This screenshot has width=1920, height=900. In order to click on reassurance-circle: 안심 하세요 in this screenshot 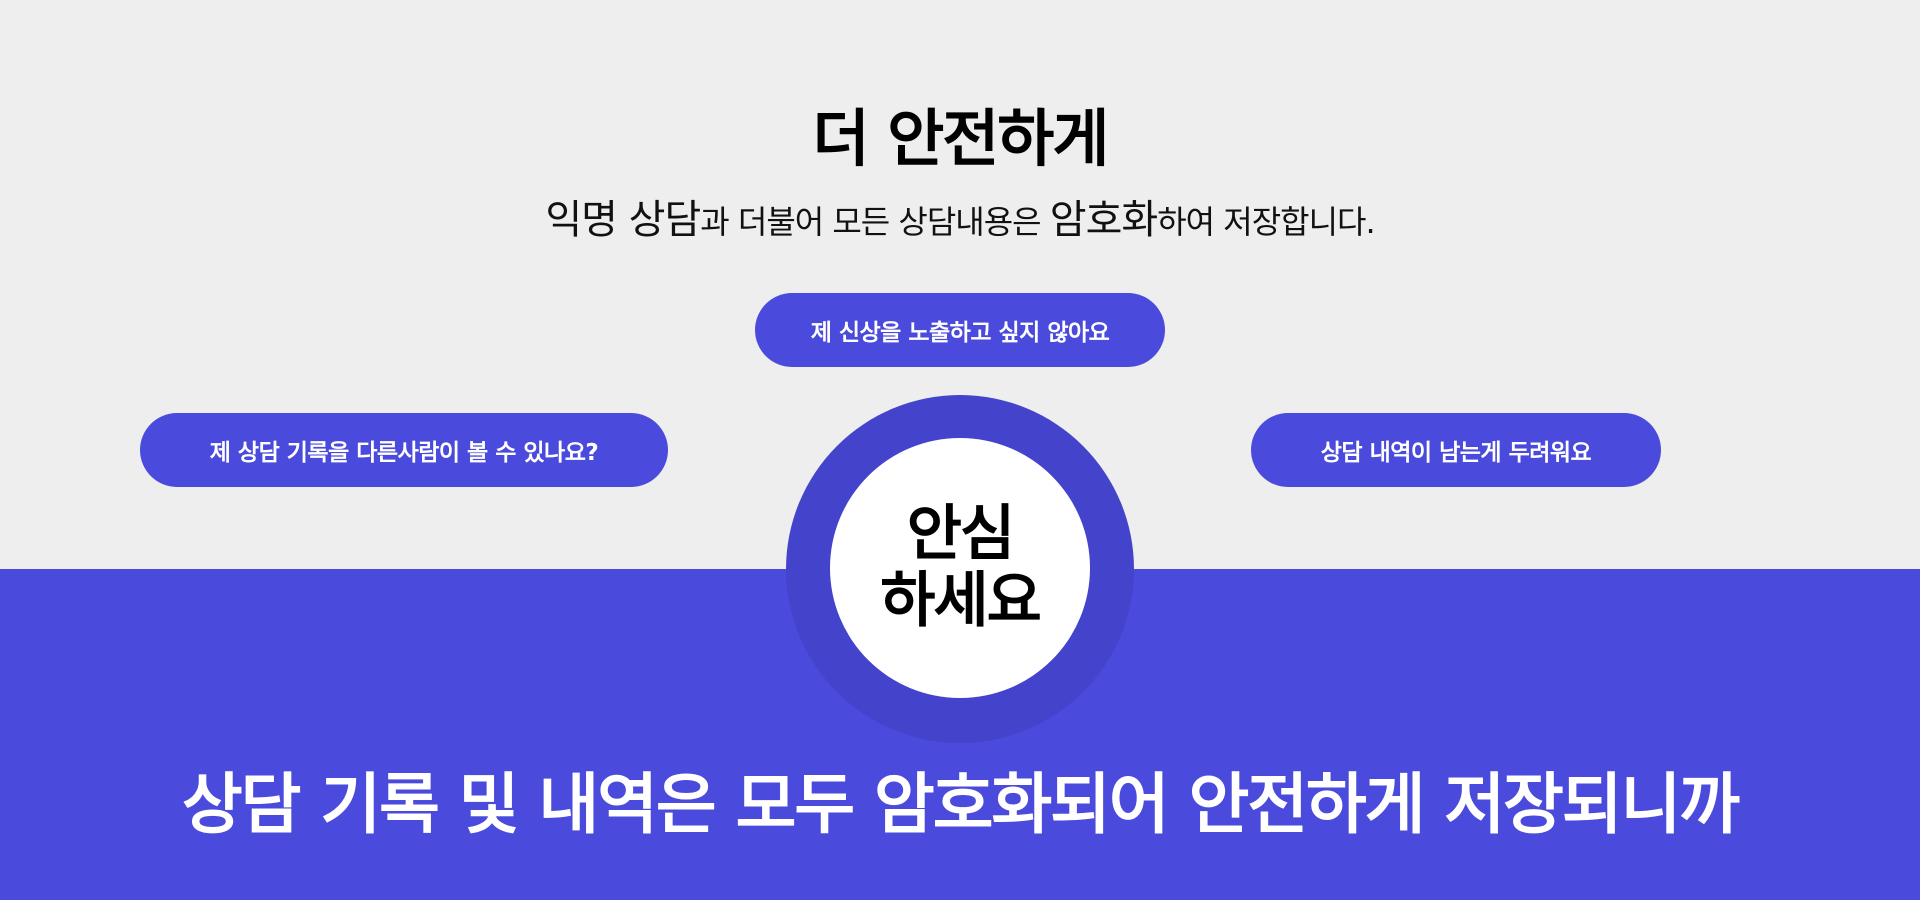, I will do `click(960, 568)`.